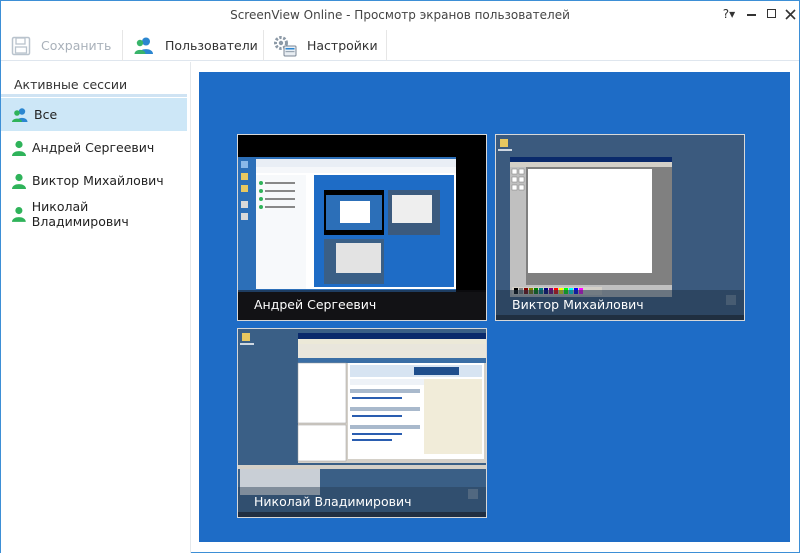 The height and width of the screenshot is (553, 800). Describe the element at coordinates (751, 11) in the screenshot. I see `minimize-button` at that location.